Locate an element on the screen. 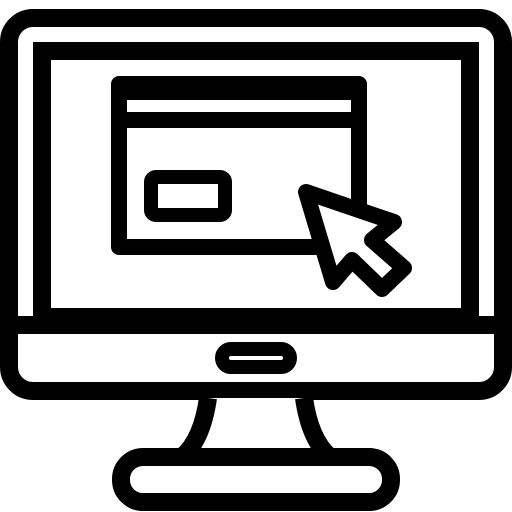  credit-card-magnetic-strip is located at coordinates (239, 106).